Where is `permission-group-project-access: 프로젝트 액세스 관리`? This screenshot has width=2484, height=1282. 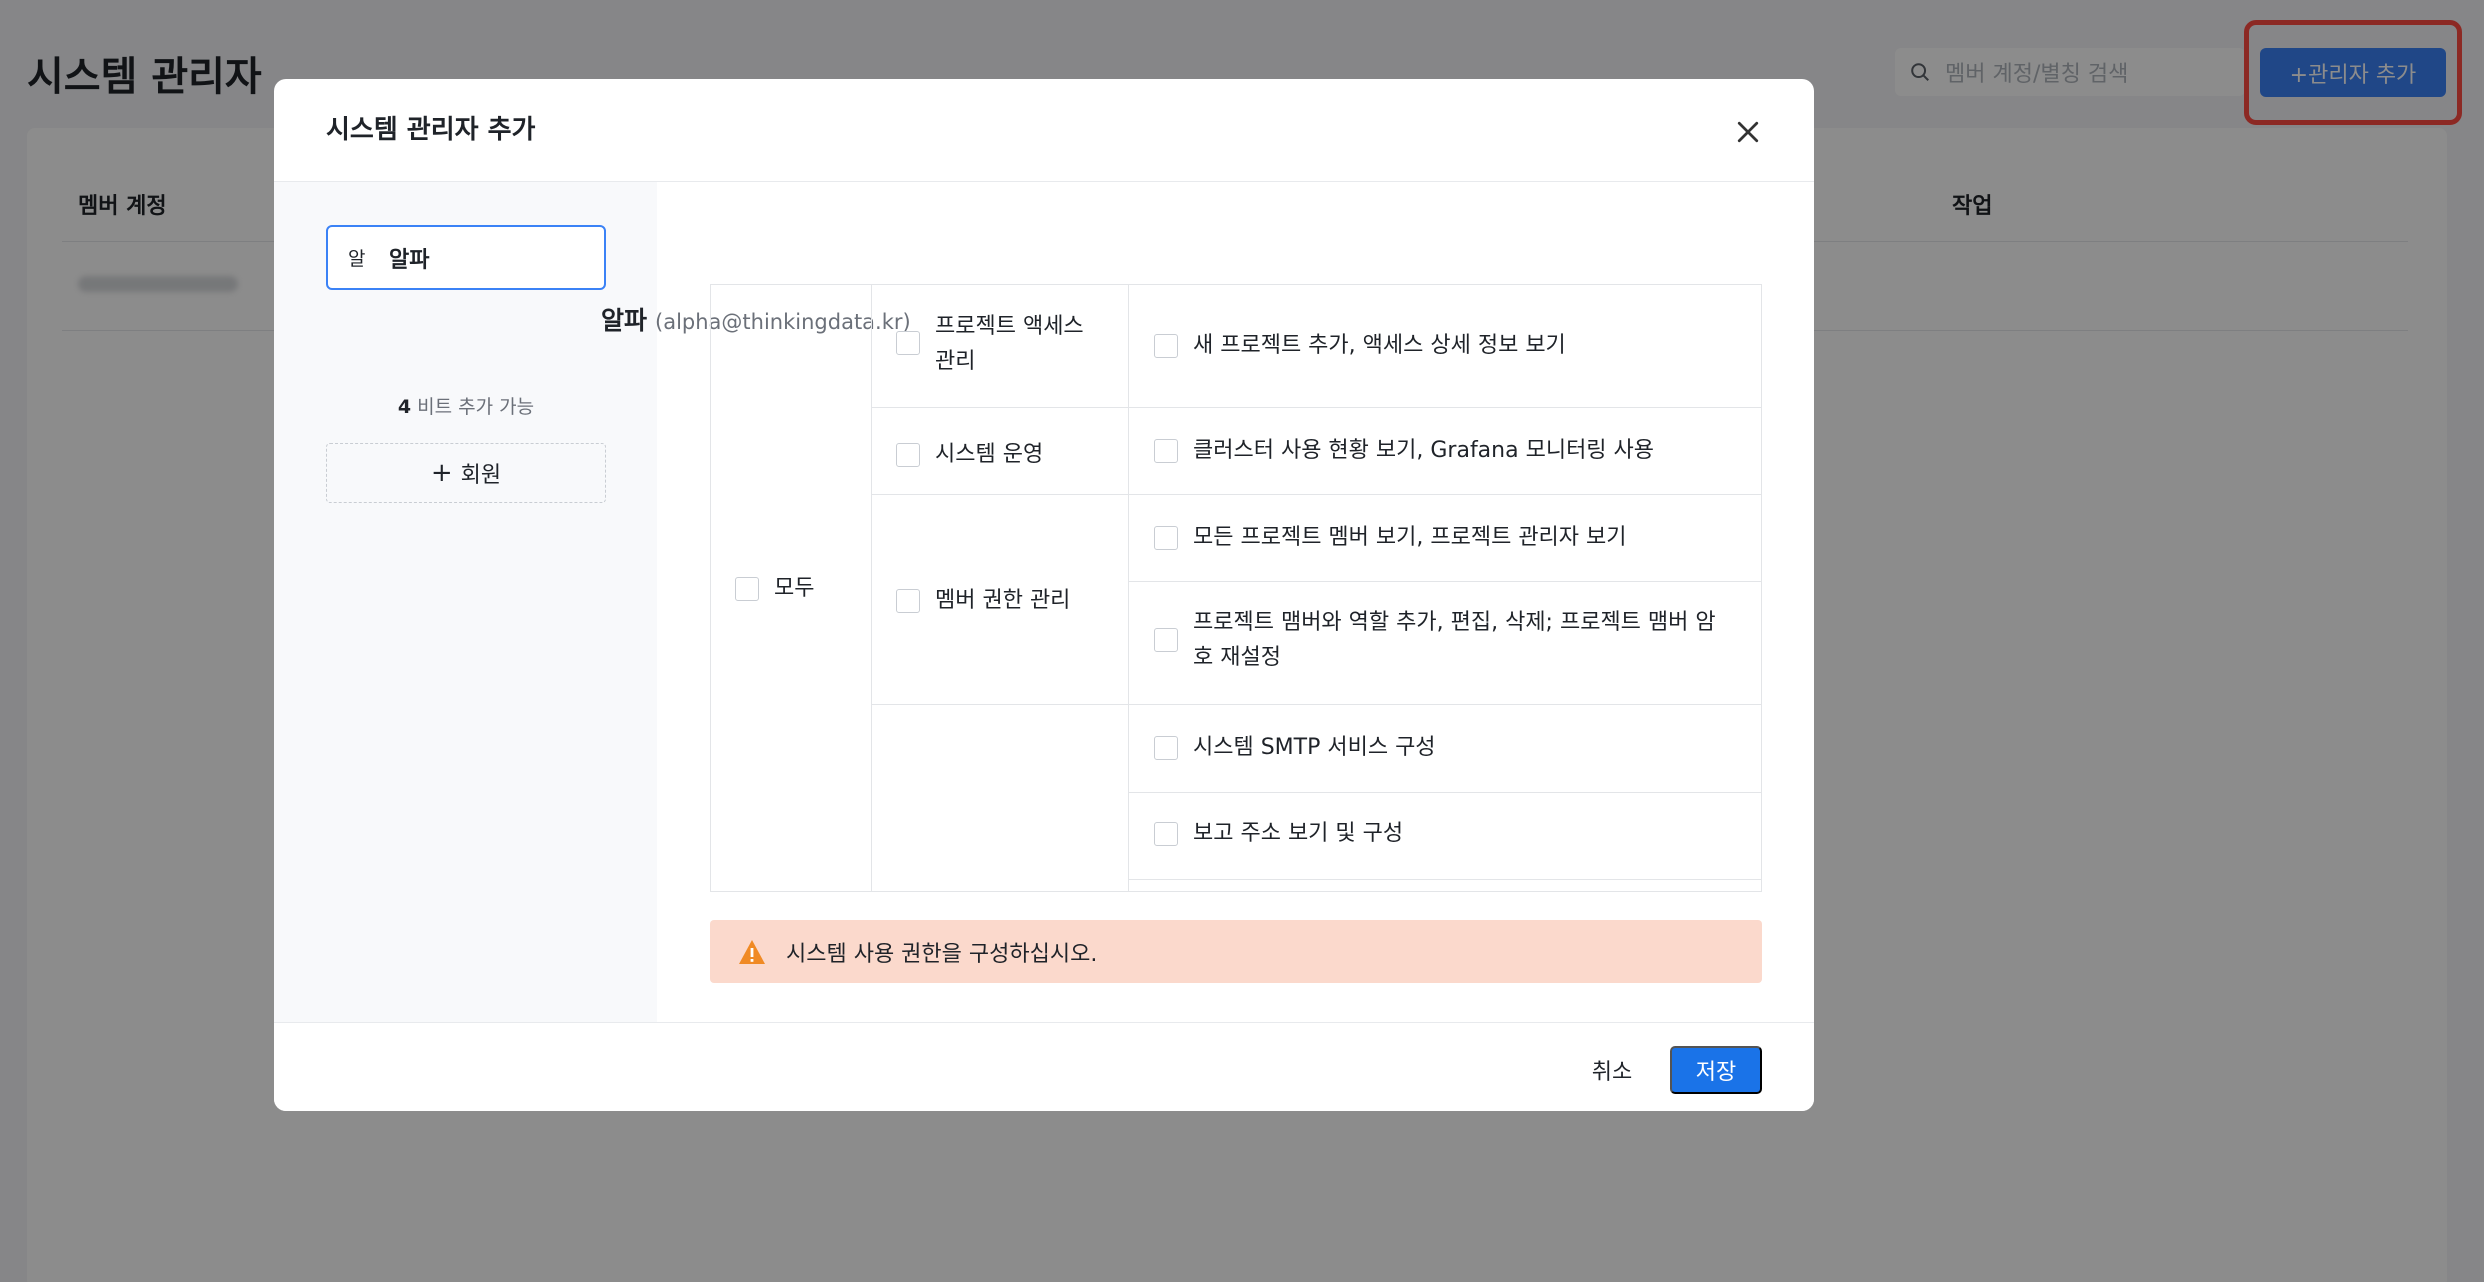
permission-group-project-access: 프로젝트 액세스 관리 is located at coordinates (1006, 344).